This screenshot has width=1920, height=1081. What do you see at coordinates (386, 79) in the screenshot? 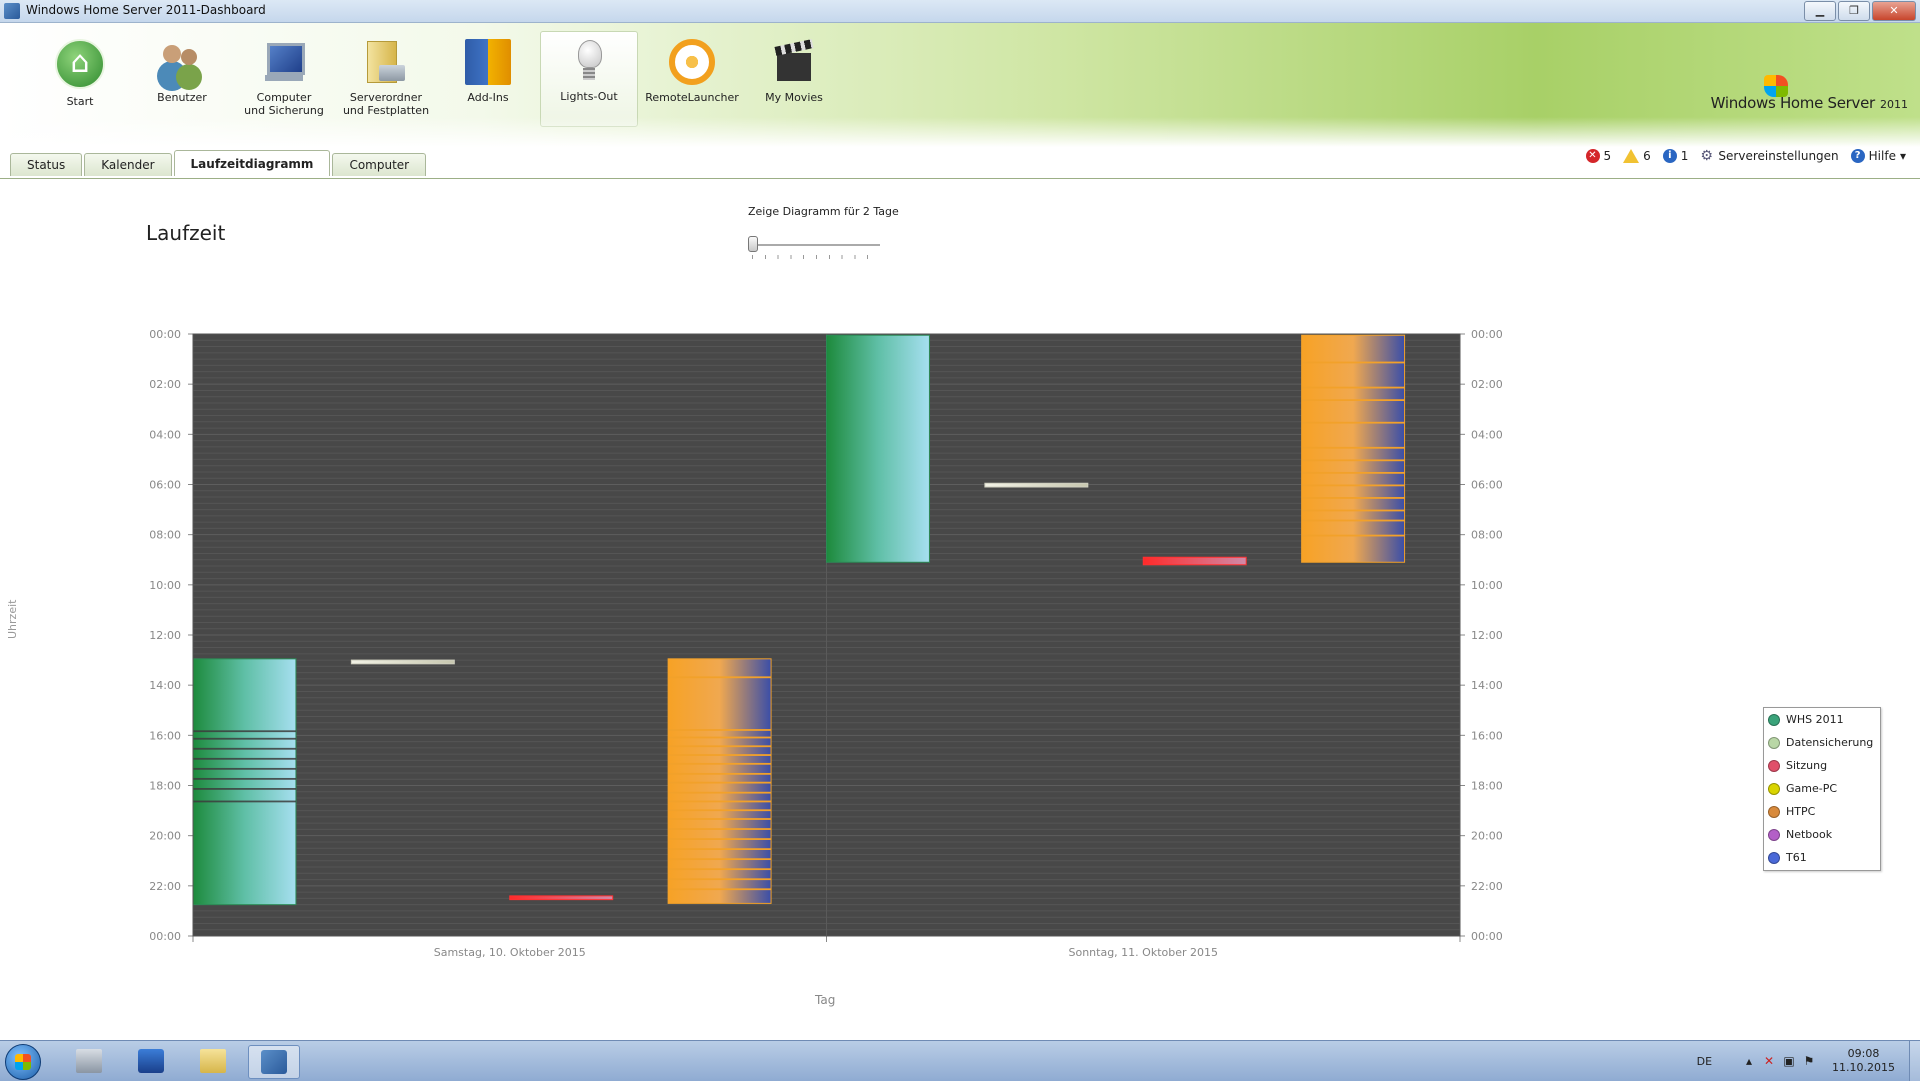
I see `ribbon-item-serverordner: Serverordner und Festplatten` at bounding box center [386, 79].